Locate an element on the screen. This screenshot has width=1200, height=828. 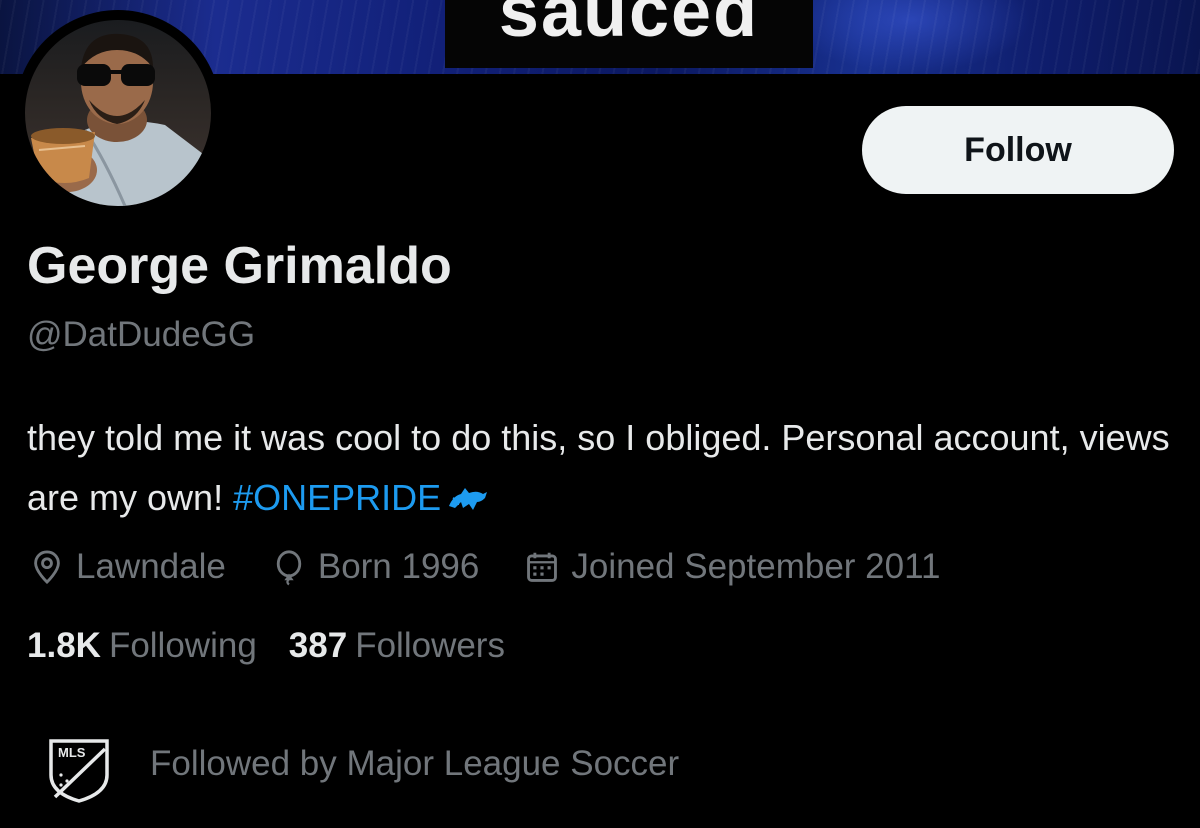
followers-count: 387 is located at coordinates (318, 645).